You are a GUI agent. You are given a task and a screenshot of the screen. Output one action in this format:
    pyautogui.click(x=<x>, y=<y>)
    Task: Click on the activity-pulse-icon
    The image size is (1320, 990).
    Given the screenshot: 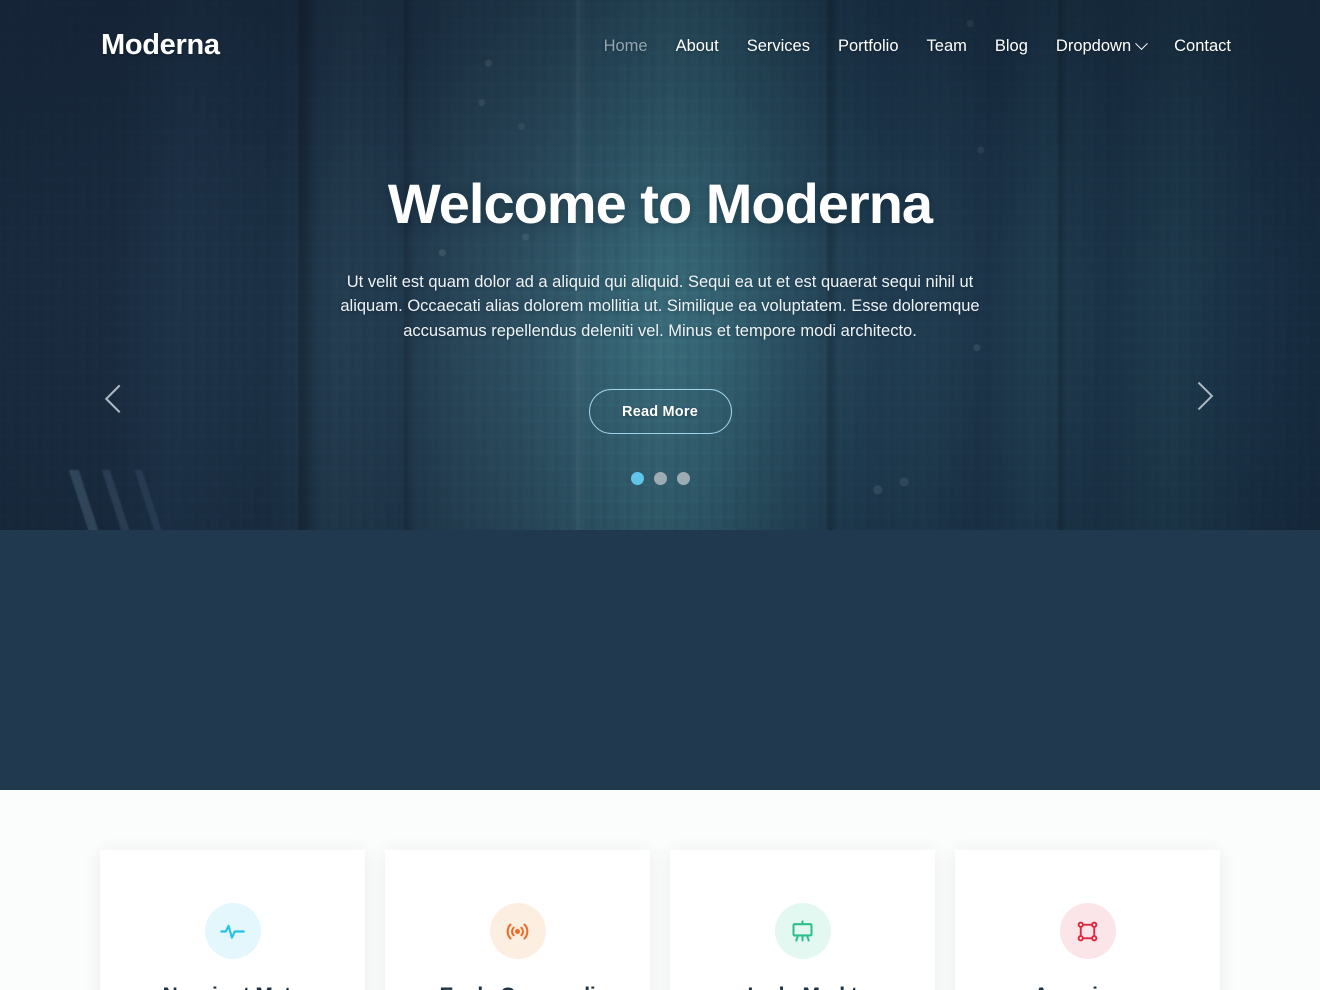 What is the action you would take?
    pyautogui.click(x=232, y=931)
    